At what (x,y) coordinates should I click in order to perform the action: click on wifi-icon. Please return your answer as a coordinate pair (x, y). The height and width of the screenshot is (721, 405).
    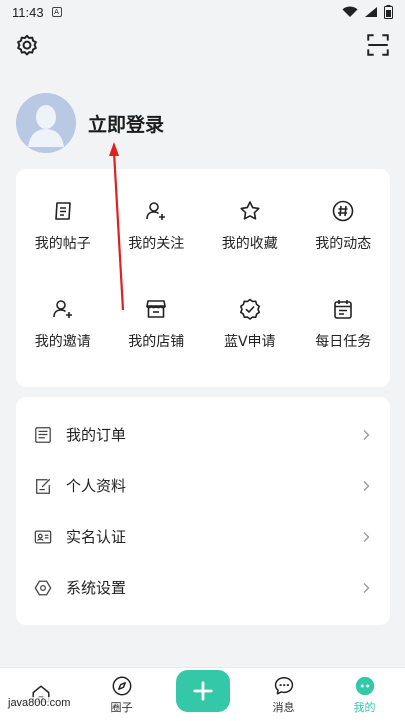
    Looking at the image, I should click on (350, 11).